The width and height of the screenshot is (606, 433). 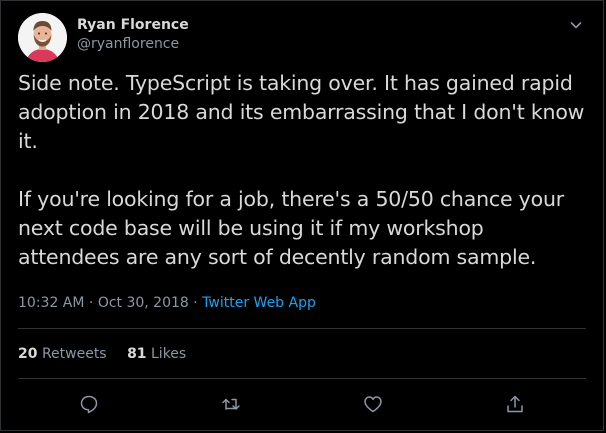 What do you see at coordinates (133, 25) in the screenshot?
I see `author-display-name: Ryan Florence` at bounding box center [133, 25].